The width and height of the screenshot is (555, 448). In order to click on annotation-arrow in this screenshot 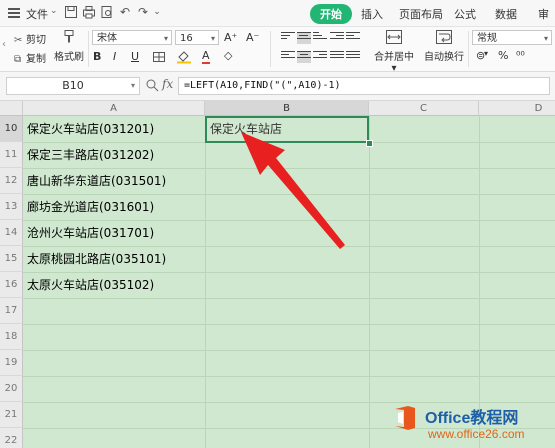, I will do `click(293, 190)`.